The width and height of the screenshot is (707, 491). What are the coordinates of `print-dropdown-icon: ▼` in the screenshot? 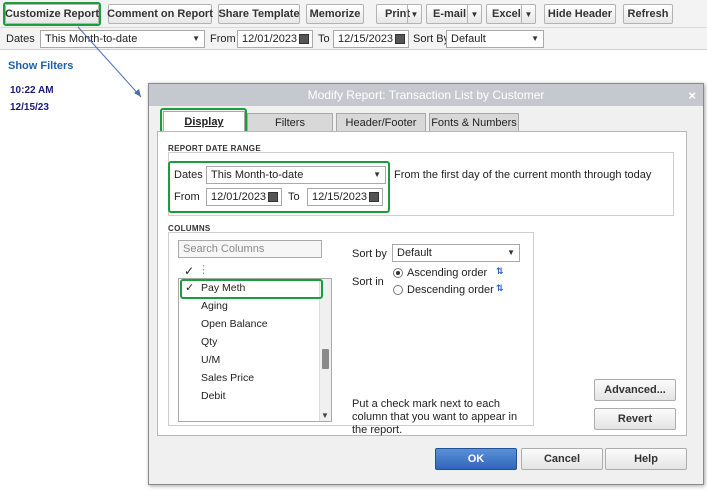 It's located at (414, 14).